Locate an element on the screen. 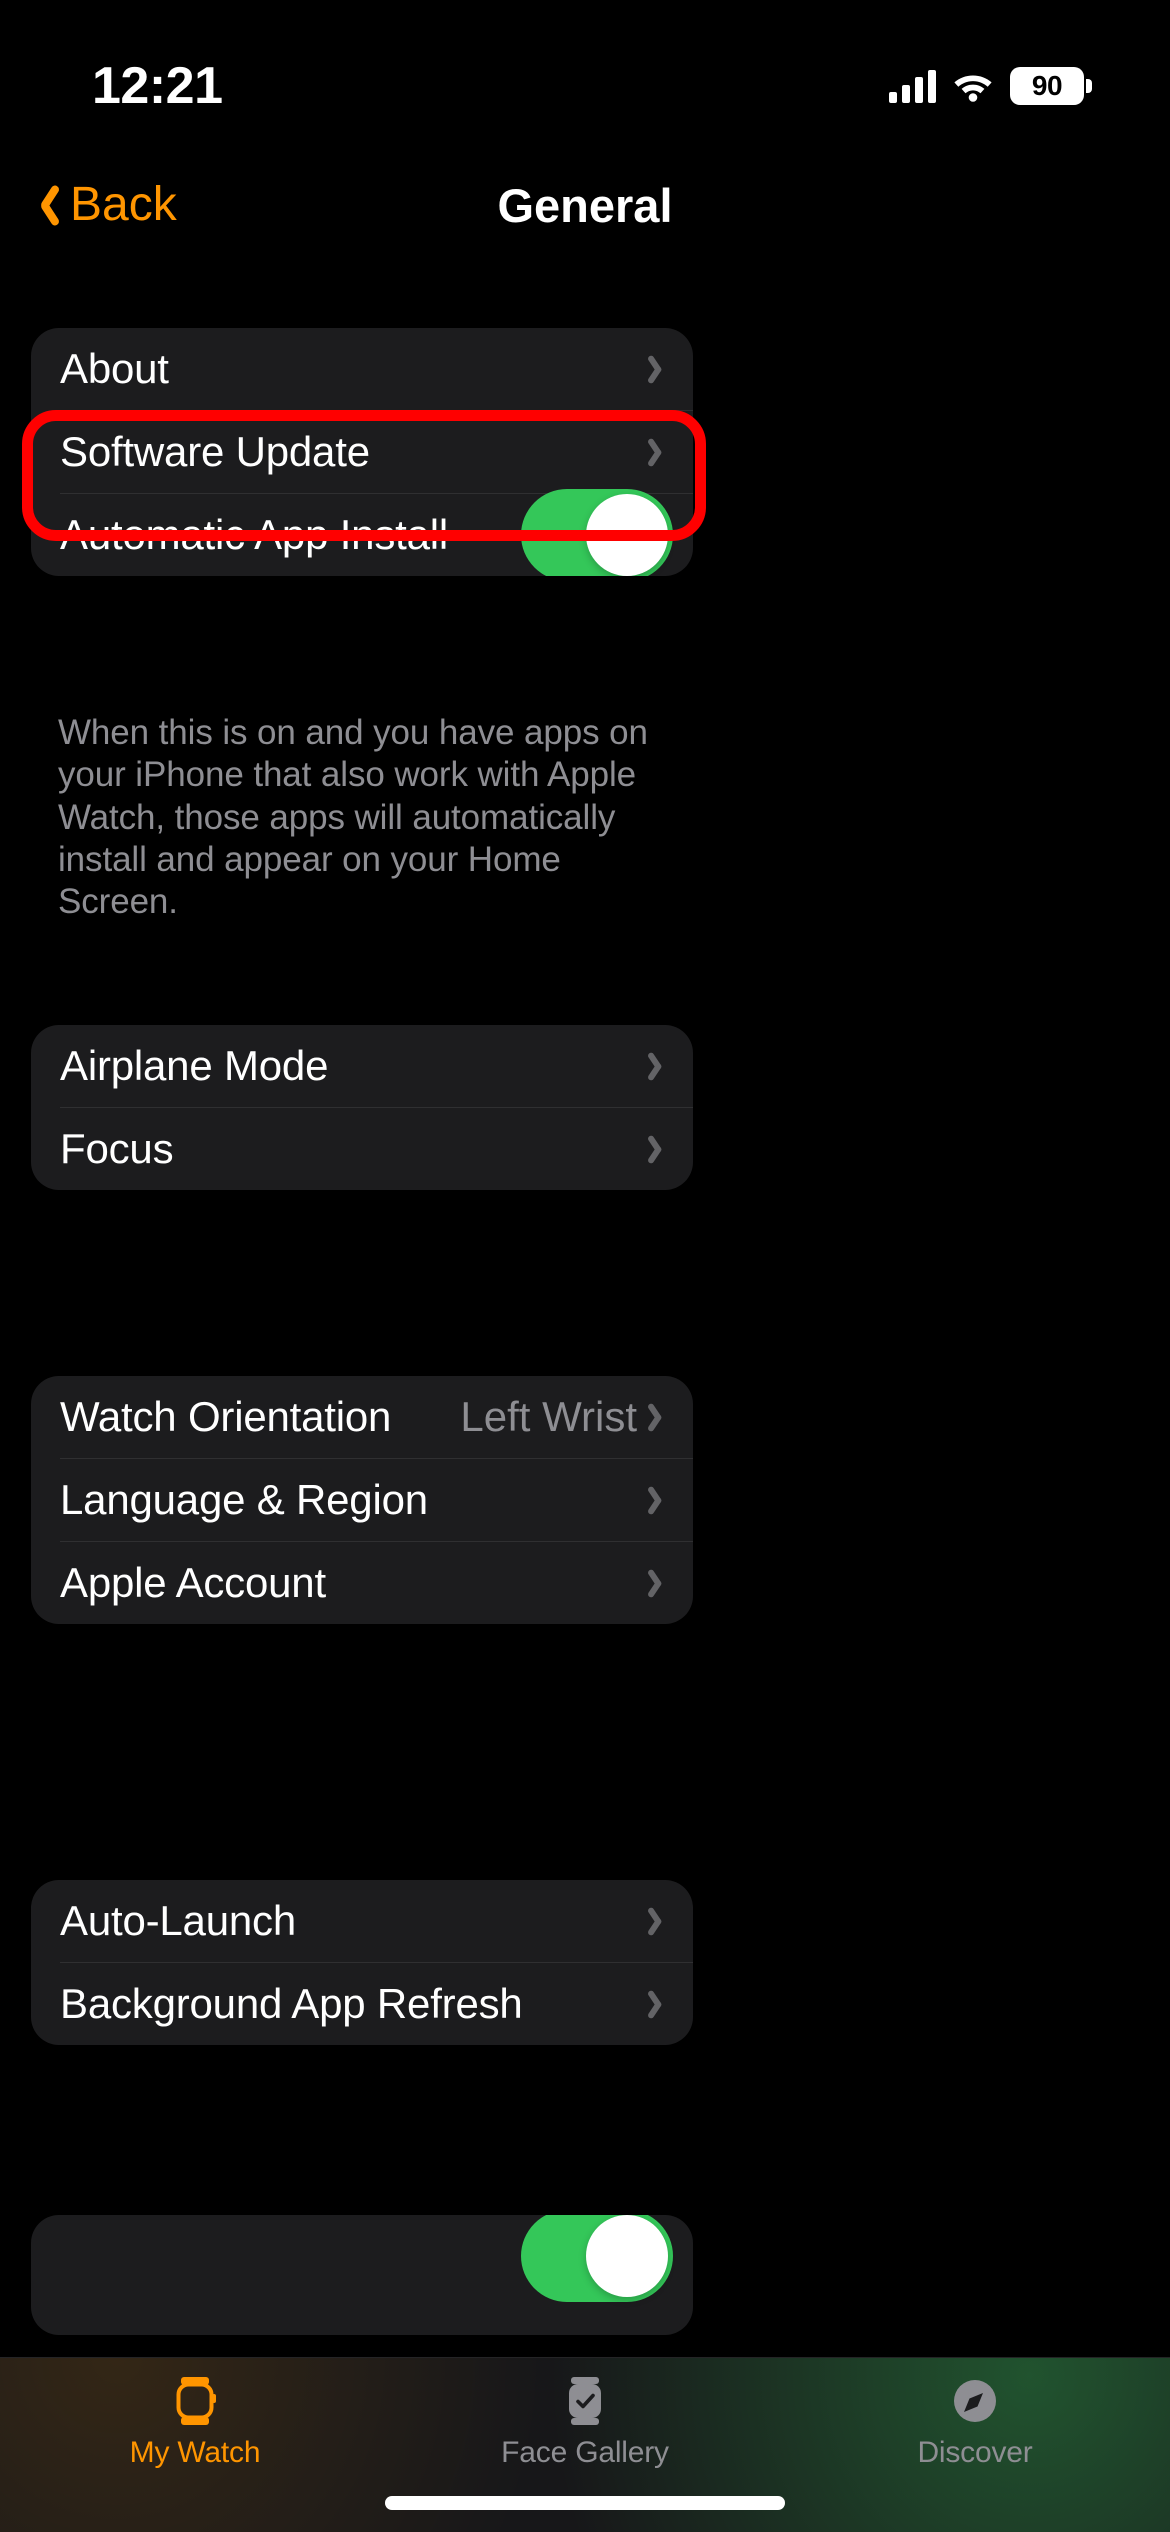 The width and height of the screenshot is (1170, 2532). settings-row-label: Auto-Launch is located at coordinates (178, 1920).